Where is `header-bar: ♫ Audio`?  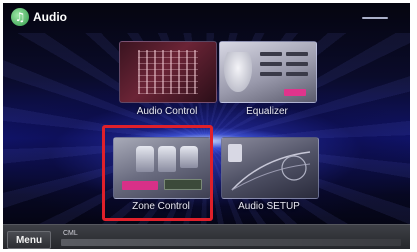 header-bar: ♫ Audio is located at coordinates (206, 18).